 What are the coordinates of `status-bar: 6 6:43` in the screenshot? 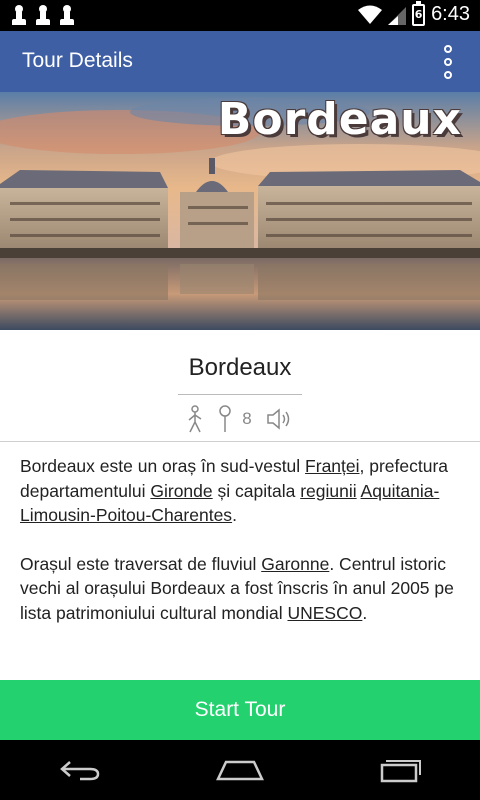 It's located at (240, 15).